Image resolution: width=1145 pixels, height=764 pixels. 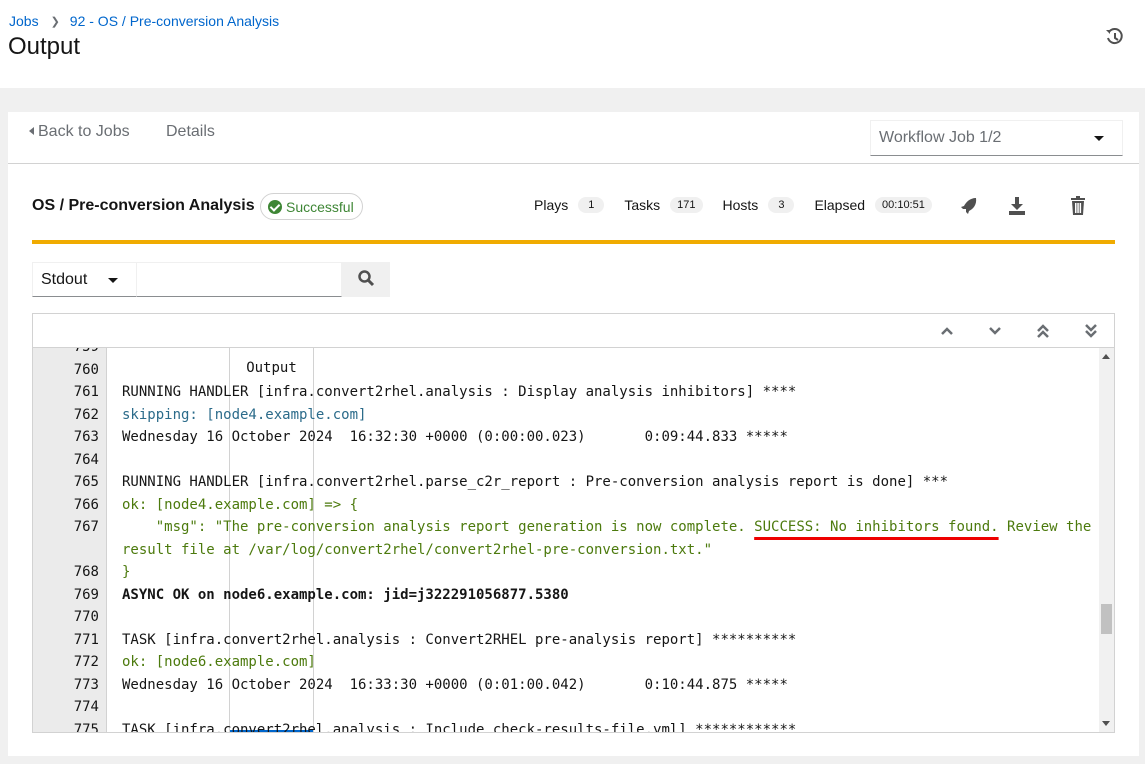 I want to click on scroll-bottom-icon, so click(x=1091, y=331).